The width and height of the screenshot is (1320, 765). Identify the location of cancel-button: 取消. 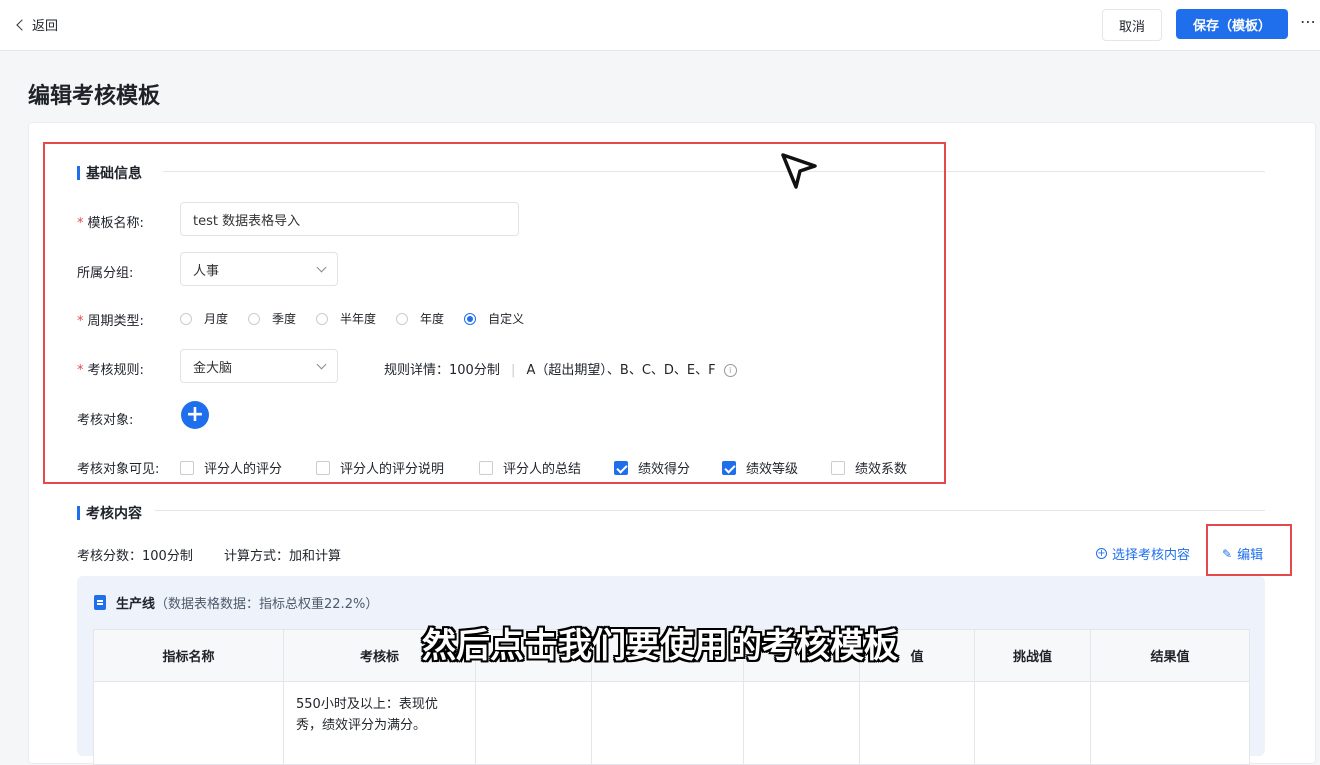
(1132, 25).